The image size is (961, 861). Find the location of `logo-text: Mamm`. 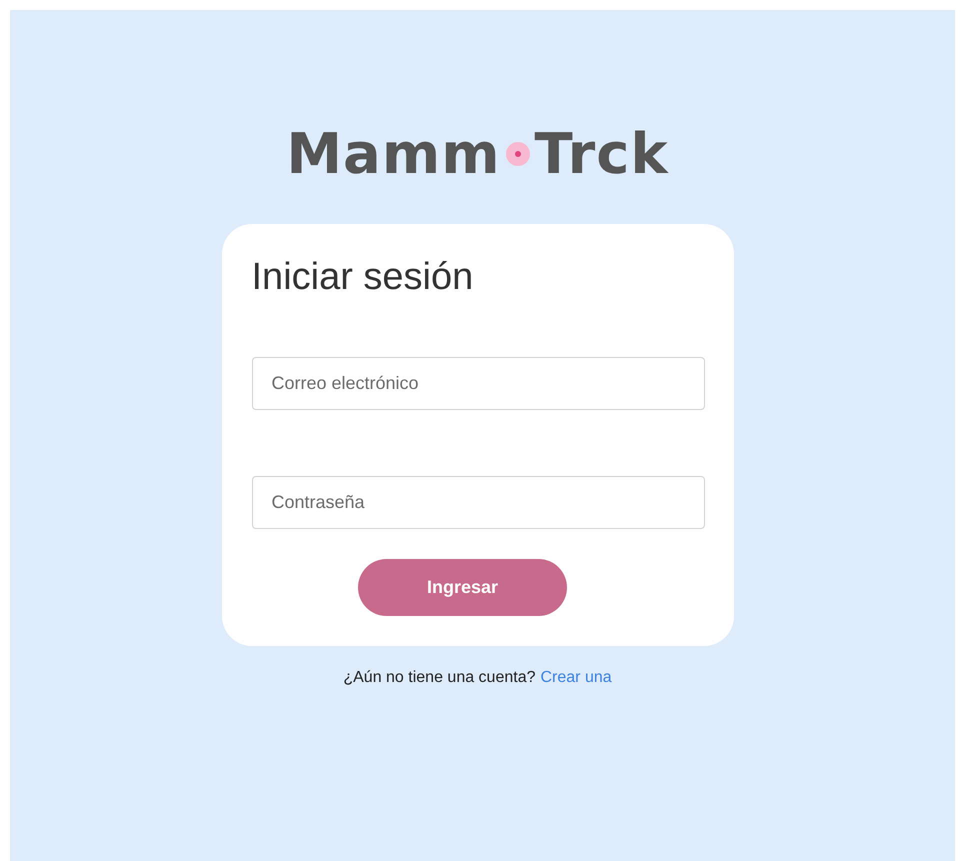

logo-text: Mamm is located at coordinates (393, 154).